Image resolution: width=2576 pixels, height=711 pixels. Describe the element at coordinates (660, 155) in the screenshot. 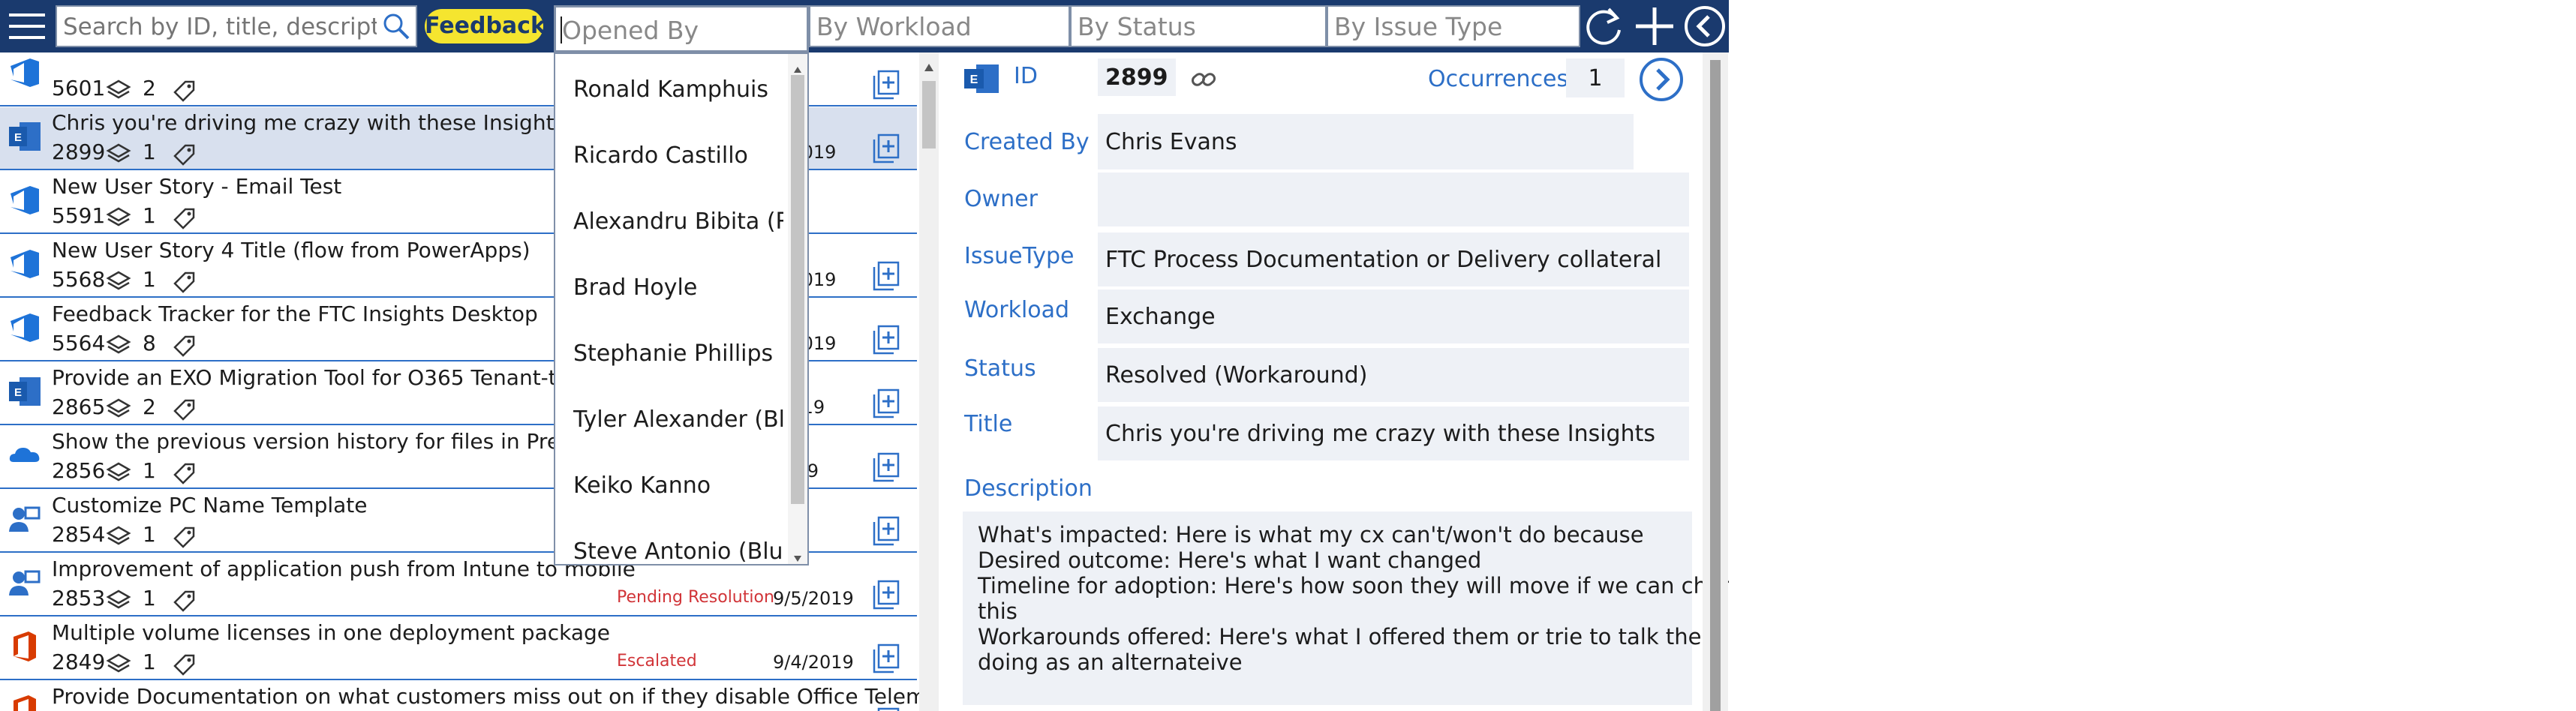

I see `dropdown-option: Ricardo Castillo` at that location.